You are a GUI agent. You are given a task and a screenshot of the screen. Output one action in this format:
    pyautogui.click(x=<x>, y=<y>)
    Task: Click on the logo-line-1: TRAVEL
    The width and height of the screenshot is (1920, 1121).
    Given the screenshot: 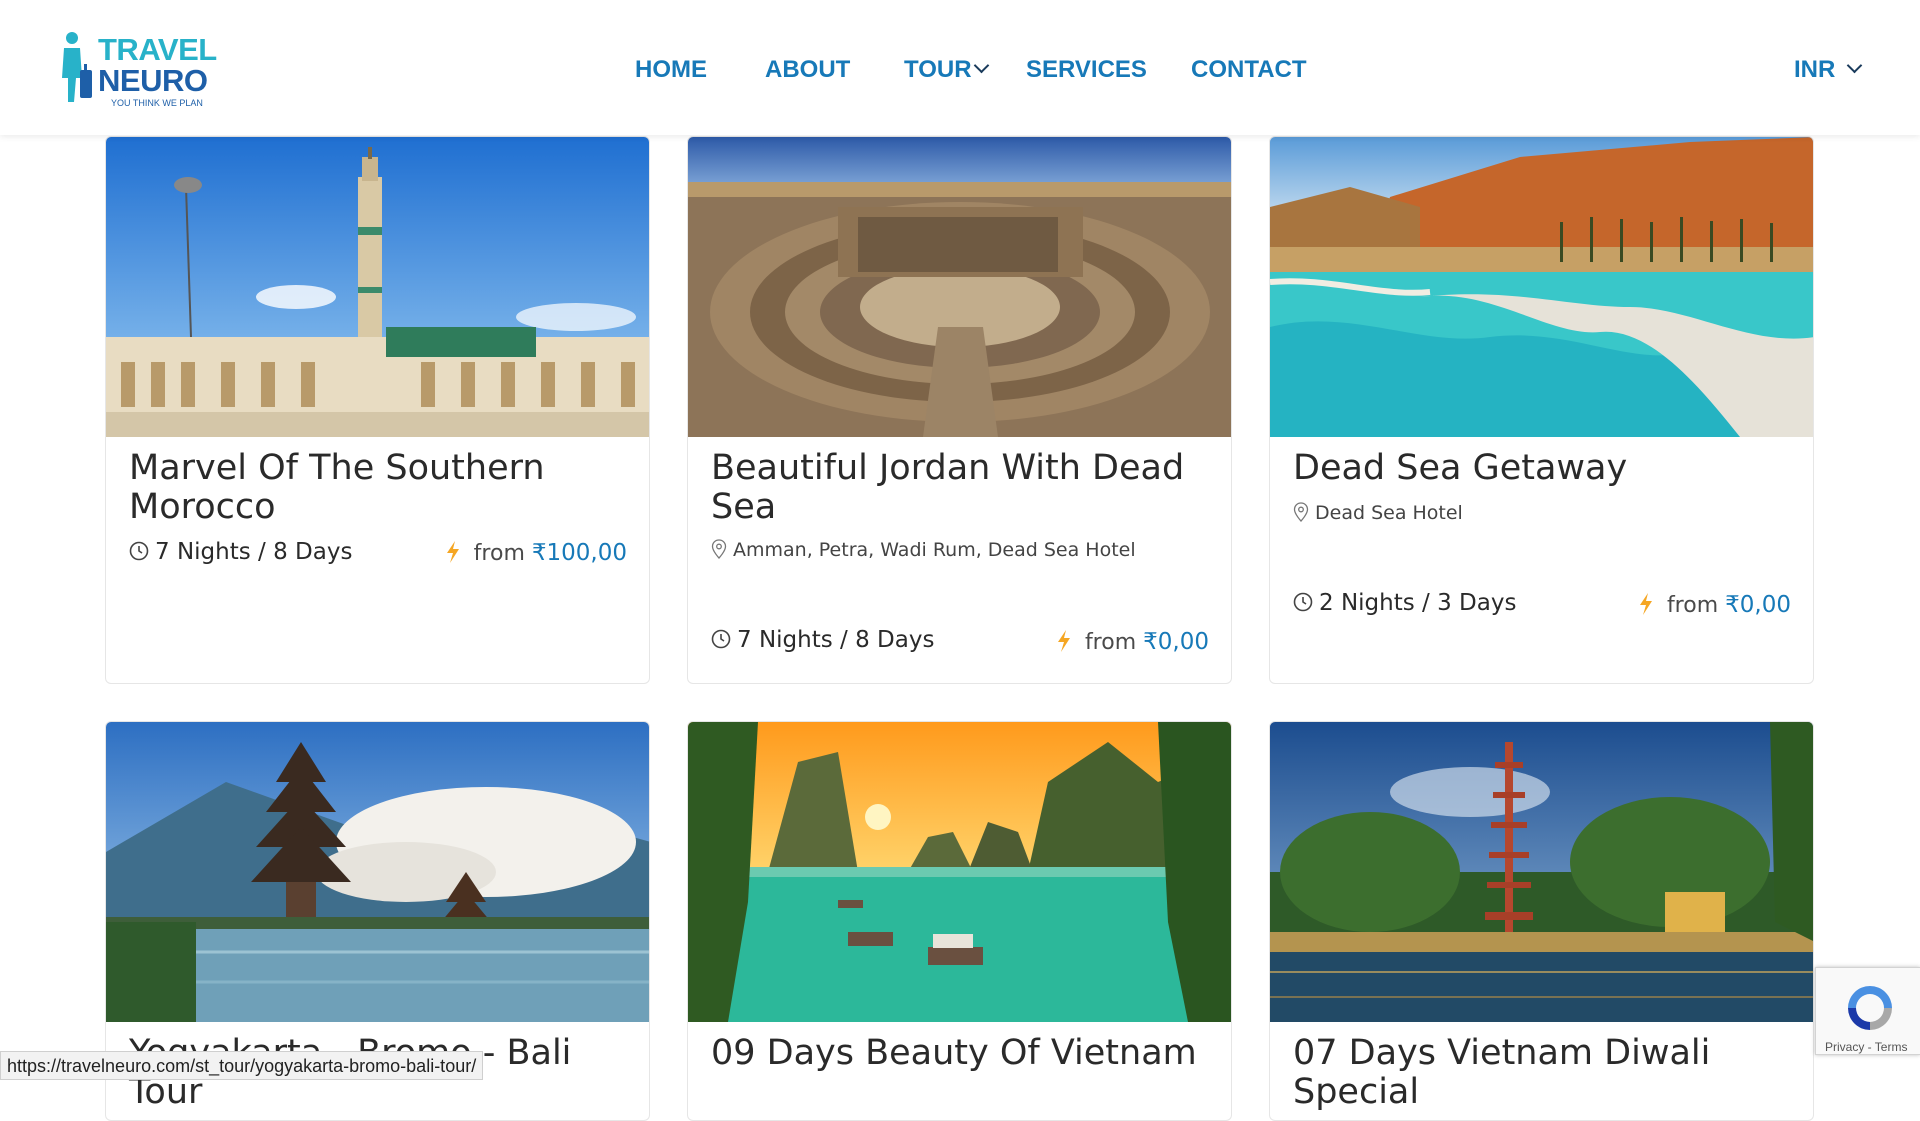 What is the action you would take?
    pyautogui.click(x=157, y=49)
    